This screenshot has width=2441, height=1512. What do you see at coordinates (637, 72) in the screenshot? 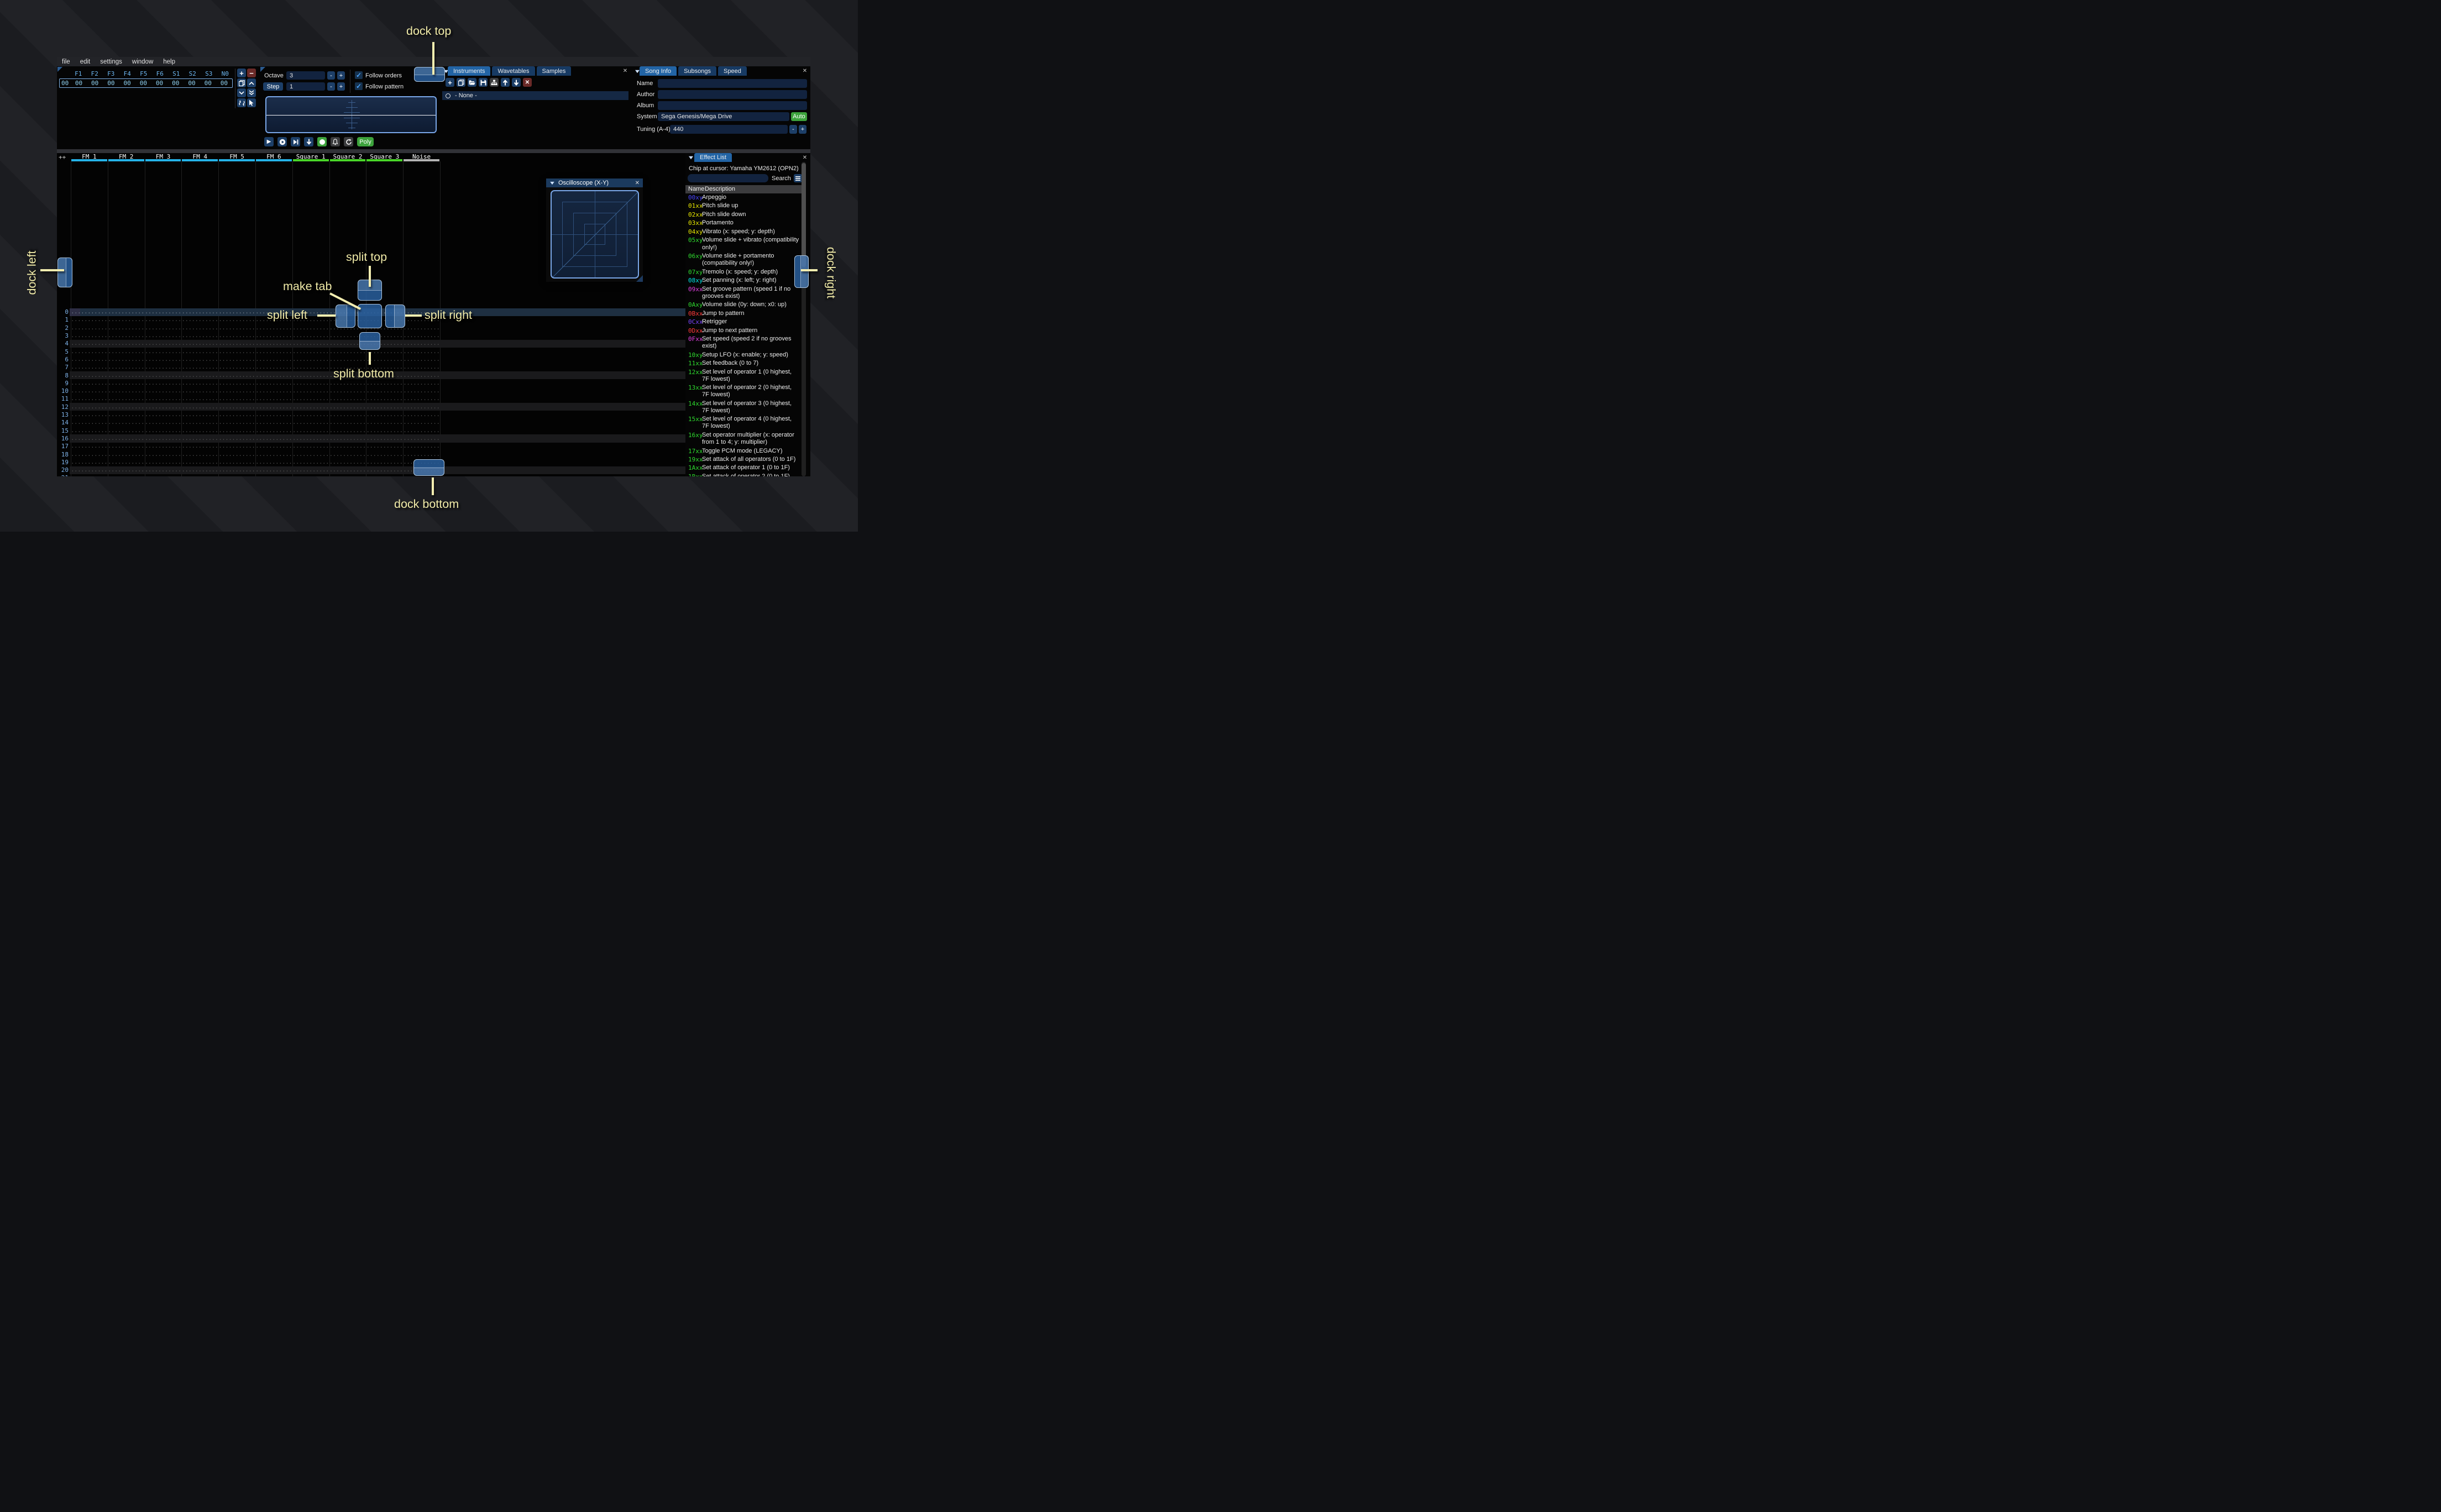
I see `collapse-arrow-icon` at bounding box center [637, 72].